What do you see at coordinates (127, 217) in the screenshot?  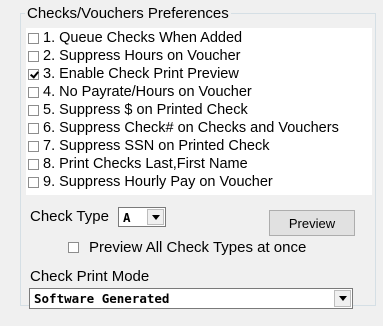 I see `check-type-value: A` at bounding box center [127, 217].